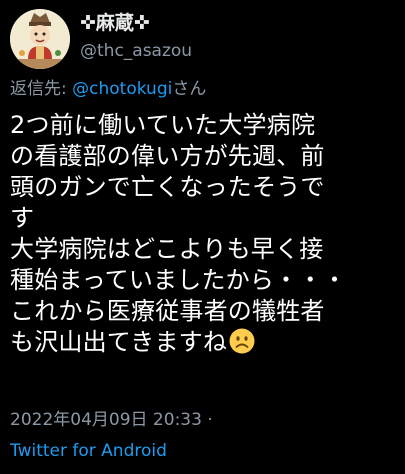 This screenshot has height=474, width=405. Describe the element at coordinates (41, 89) in the screenshot. I see `reply-prefix: 返信先:` at that location.